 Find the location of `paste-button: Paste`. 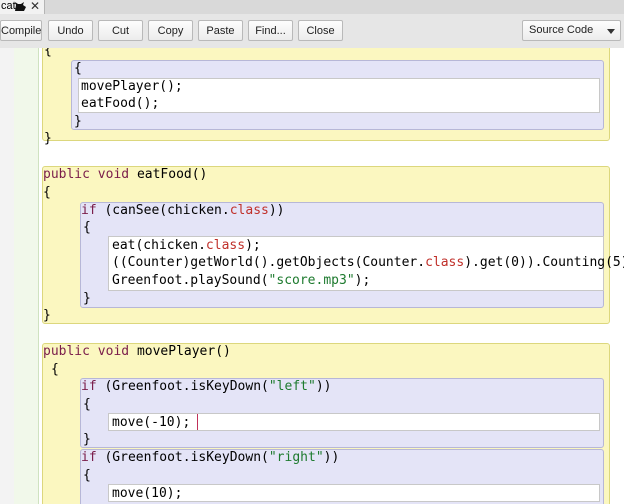

paste-button: Paste is located at coordinates (220, 30).